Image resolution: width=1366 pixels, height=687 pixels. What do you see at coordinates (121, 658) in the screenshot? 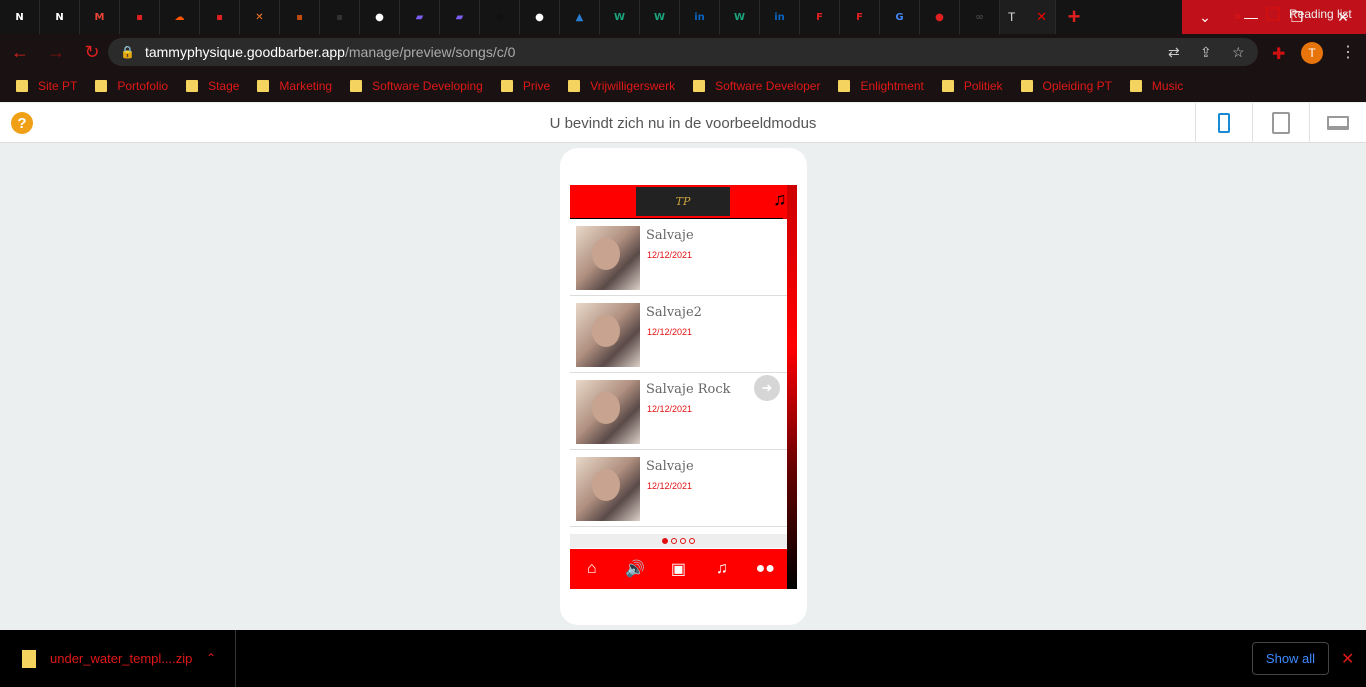
I see `download-filename: under_water_templ....zip` at bounding box center [121, 658].